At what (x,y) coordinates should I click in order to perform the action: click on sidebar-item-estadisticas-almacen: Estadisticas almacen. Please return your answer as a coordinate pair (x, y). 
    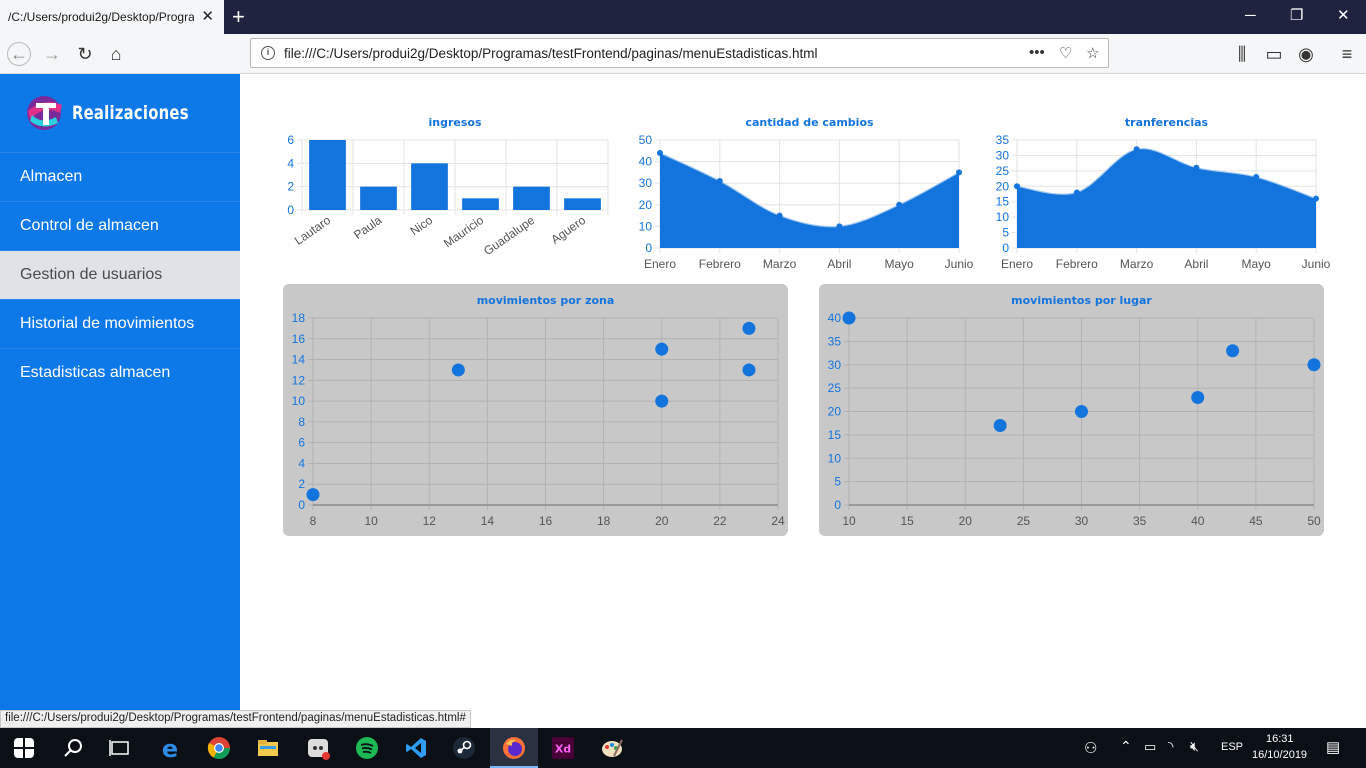
    Looking at the image, I should click on (120, 372).